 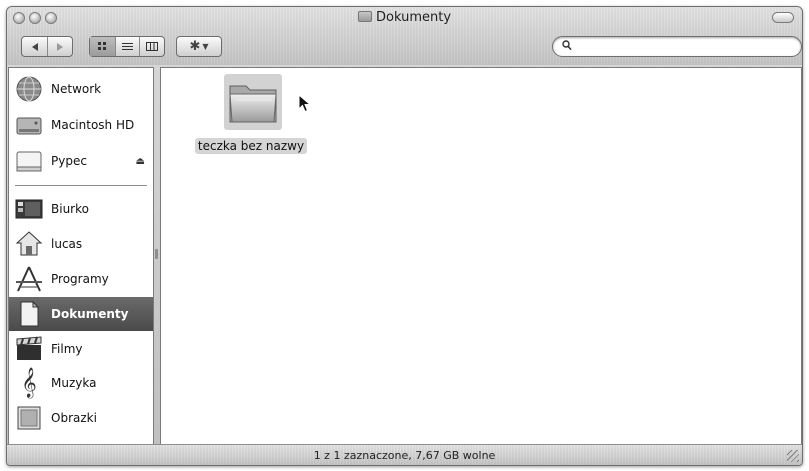 I want to click on applications-icon, so click(x=29, y=279).